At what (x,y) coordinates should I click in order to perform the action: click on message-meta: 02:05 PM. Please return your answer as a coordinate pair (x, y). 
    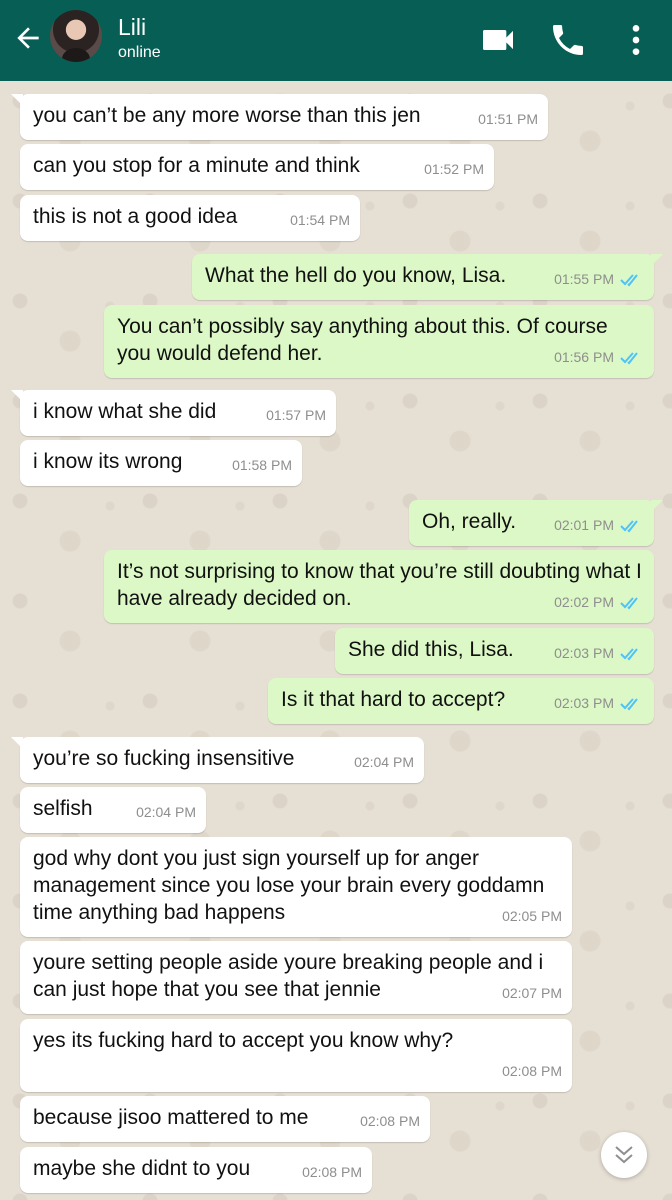
    Looking at the image, I should click on (532, 916).